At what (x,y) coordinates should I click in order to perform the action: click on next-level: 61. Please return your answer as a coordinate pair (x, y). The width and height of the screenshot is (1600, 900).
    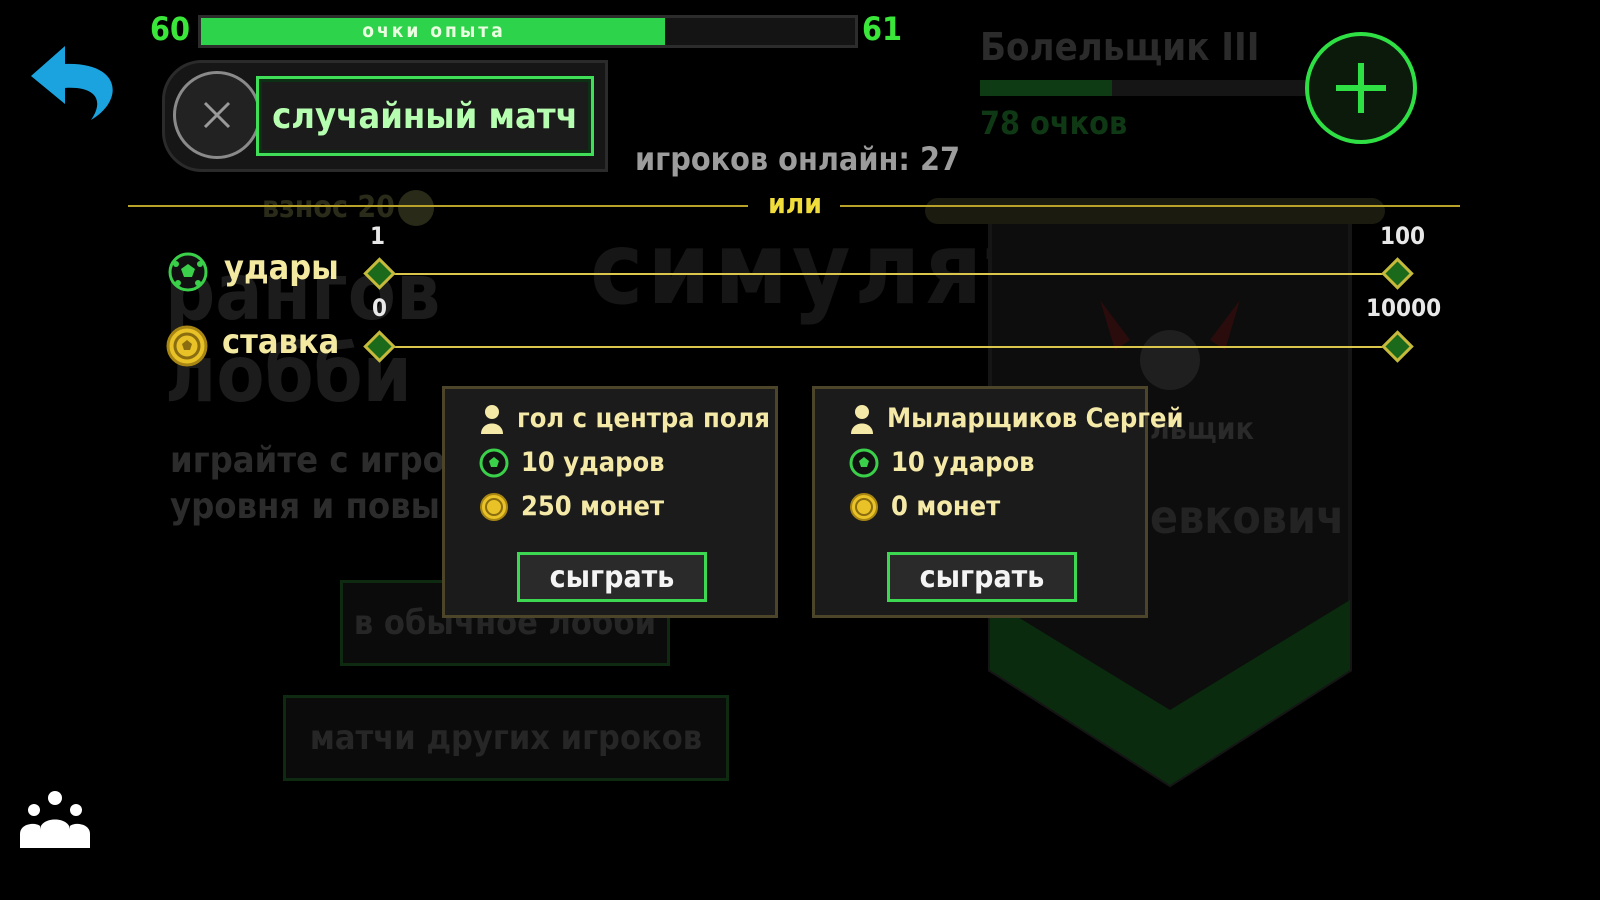
    Looking at the image, I should click on (882, 29).